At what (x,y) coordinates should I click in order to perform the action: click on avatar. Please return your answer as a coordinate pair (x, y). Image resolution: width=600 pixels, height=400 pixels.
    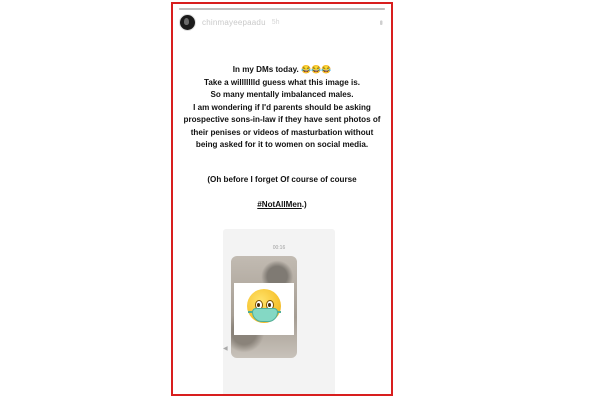
    Looking at the image, I should click on (187, 22).